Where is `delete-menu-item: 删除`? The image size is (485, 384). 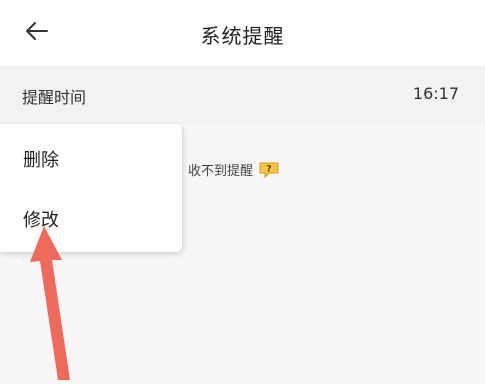
delete-menu-item: 删除 is located at coordinates (91, 159).